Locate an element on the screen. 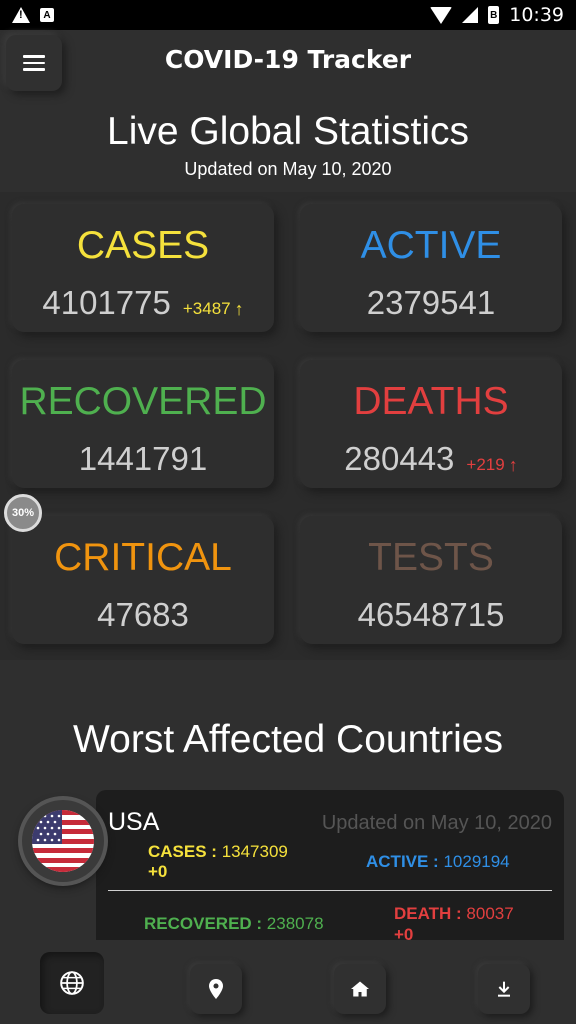 Image resolution: width=576 pixels, height=1024 pixels. nav-home-button is located at coordinates (360, 989).